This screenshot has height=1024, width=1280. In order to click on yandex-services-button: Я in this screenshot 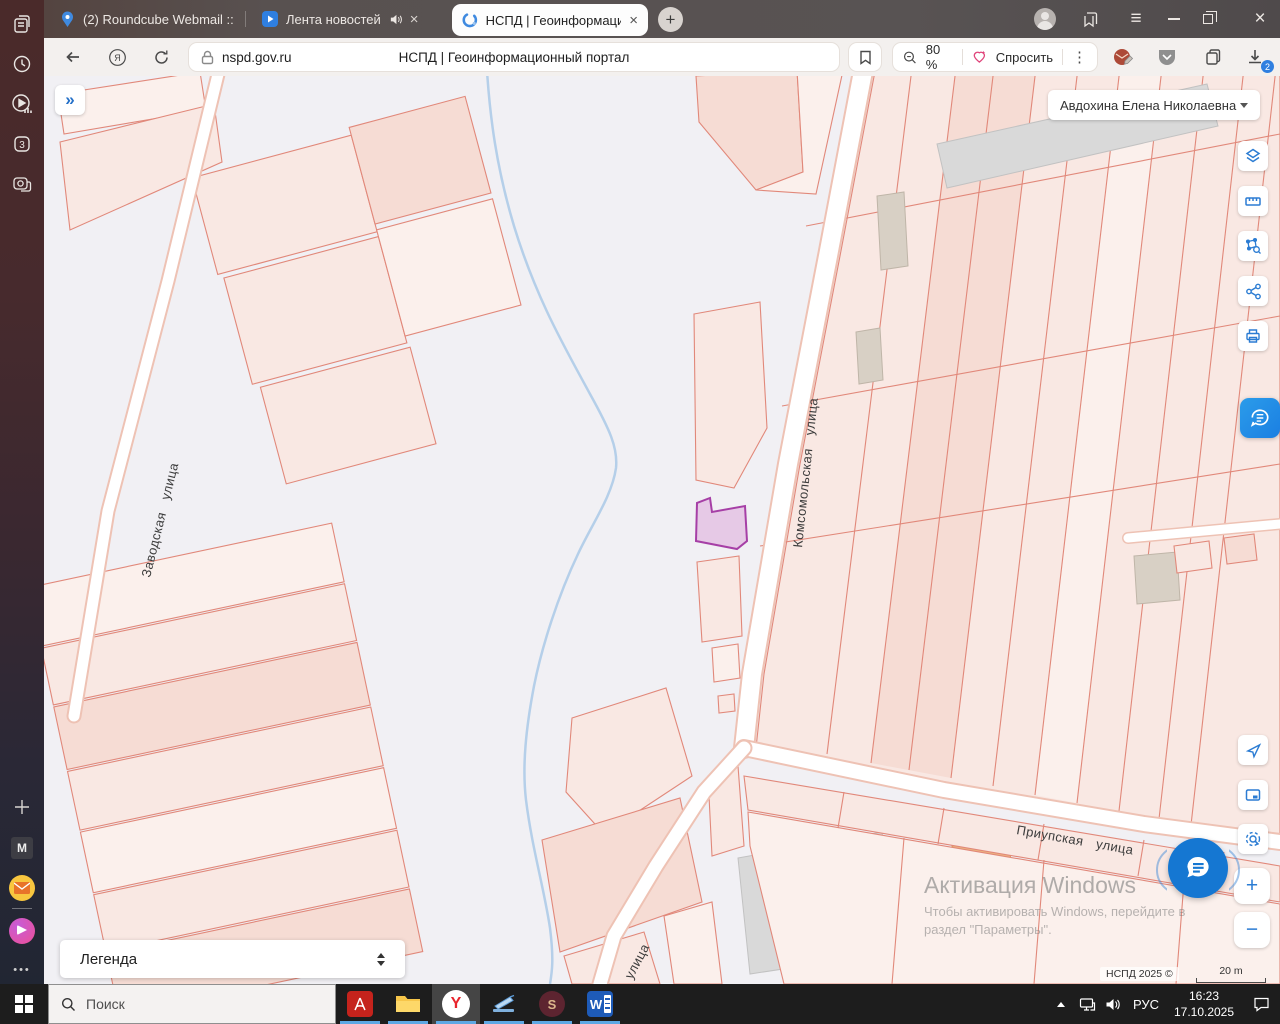, I will do `click(117, 57)`.